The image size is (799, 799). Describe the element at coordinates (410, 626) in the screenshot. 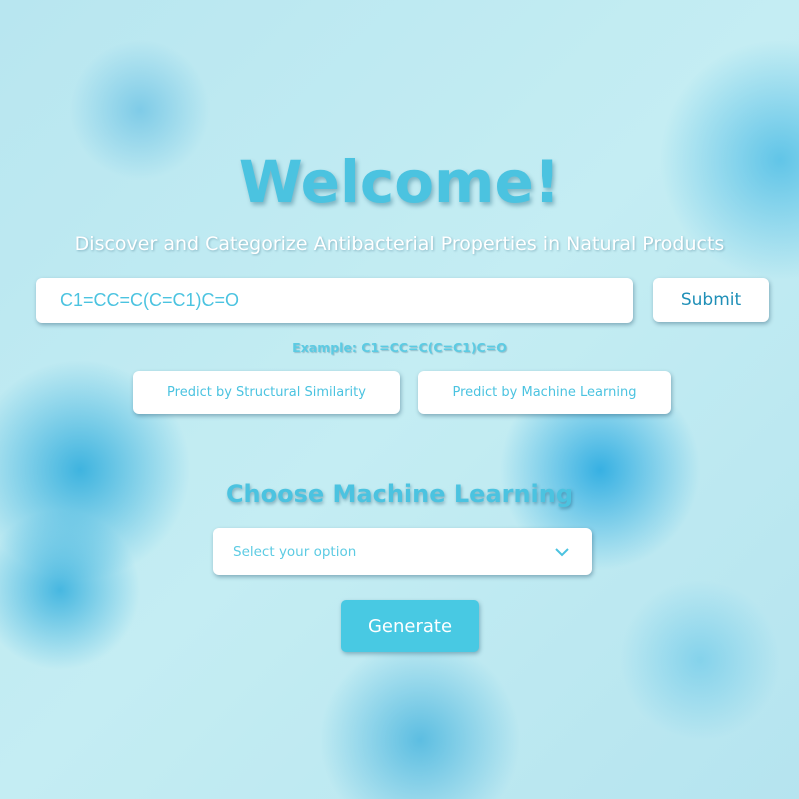

I see `generate-button: Generate` at that location.